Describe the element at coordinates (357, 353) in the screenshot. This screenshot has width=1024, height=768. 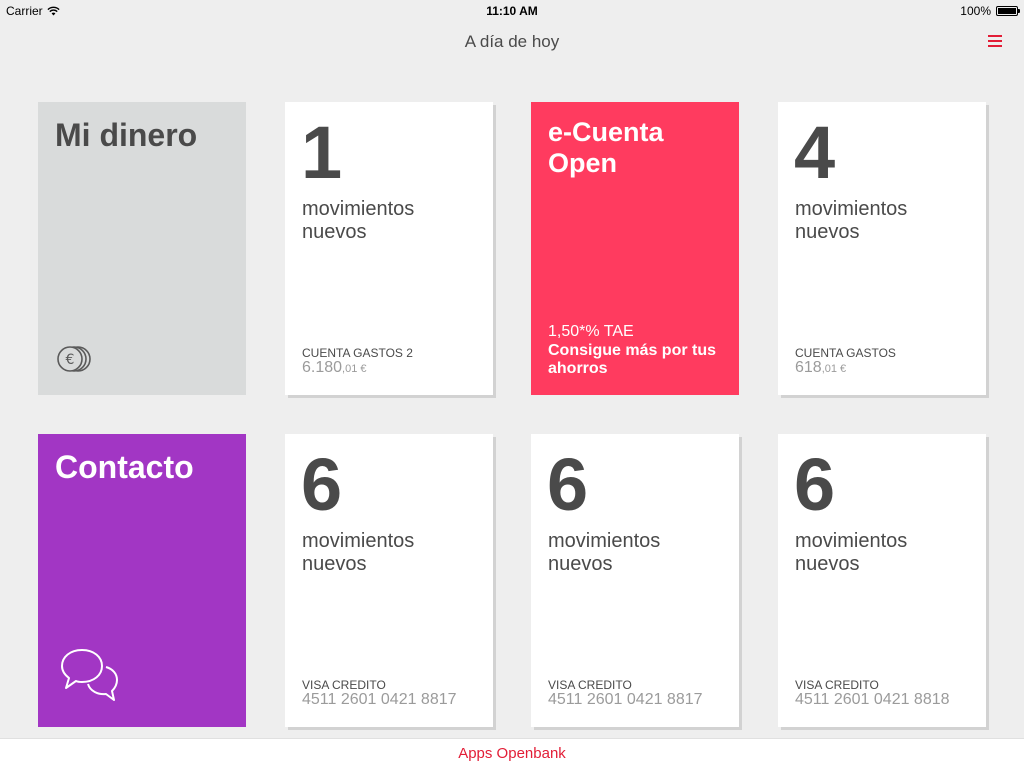
I see `account-name: CUENTA GASTOS 2` at that location.